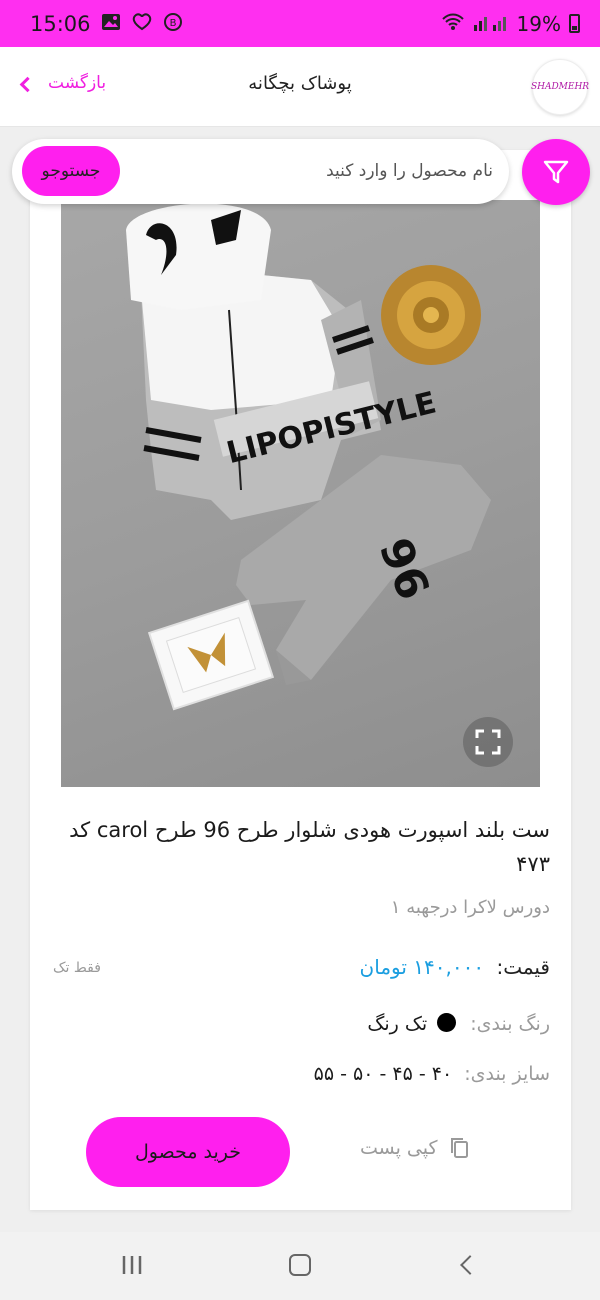  Describe the element at coordinates (510, 1024) in the screenshot. I see `color-label: رنگ بندی:` at that location.